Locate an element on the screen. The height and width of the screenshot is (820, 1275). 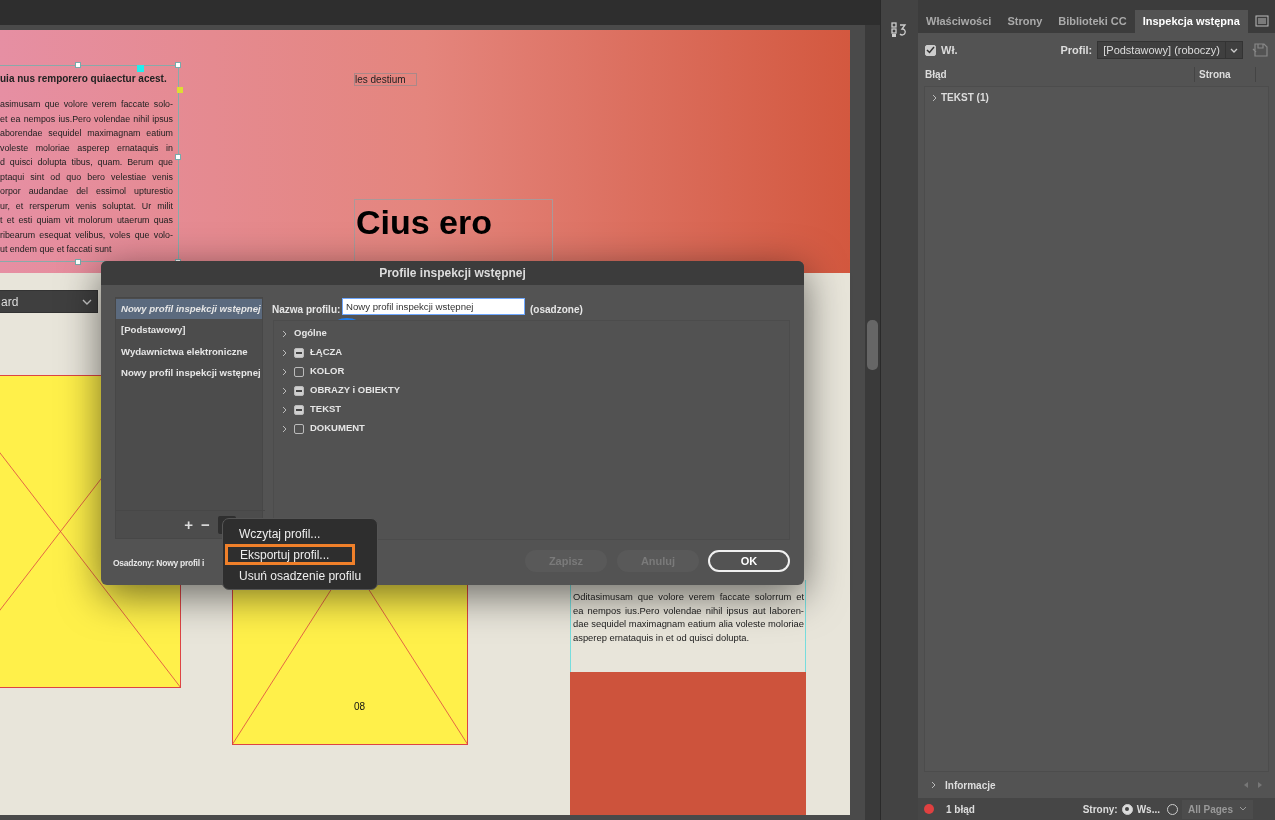
dialog-title: Profile inspekcji wstępnej is located at coordinates (452, 273).